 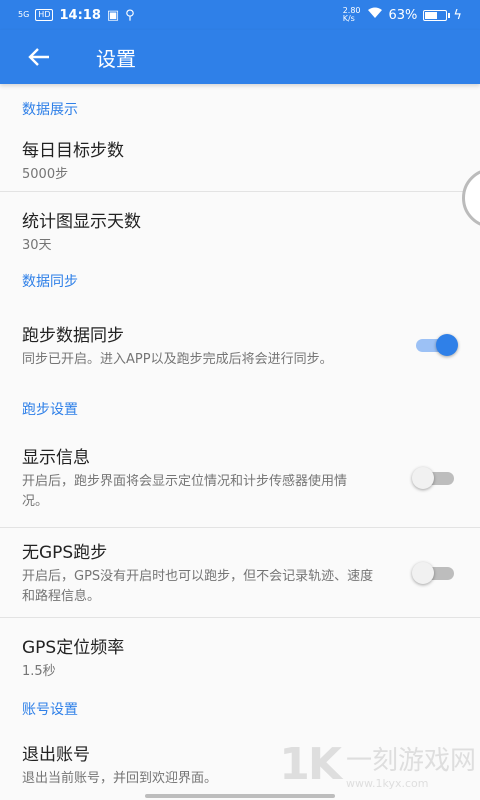 What do you see at coordinates (50, 282) in the screenshot?
I see `section-header-data-sync: 数据同步` at bounding box center [50, 282].